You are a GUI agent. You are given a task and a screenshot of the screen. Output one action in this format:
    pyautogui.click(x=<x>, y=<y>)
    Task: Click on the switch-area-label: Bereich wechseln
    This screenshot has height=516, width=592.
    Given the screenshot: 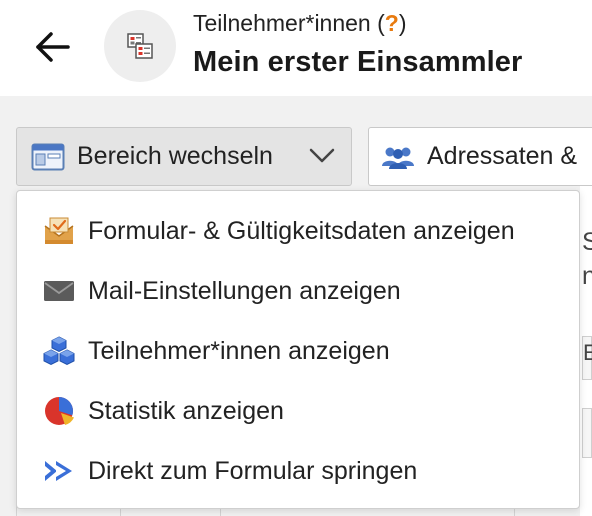 What is the action you would take?
    pyautogui.click(x=175, y=156)
    